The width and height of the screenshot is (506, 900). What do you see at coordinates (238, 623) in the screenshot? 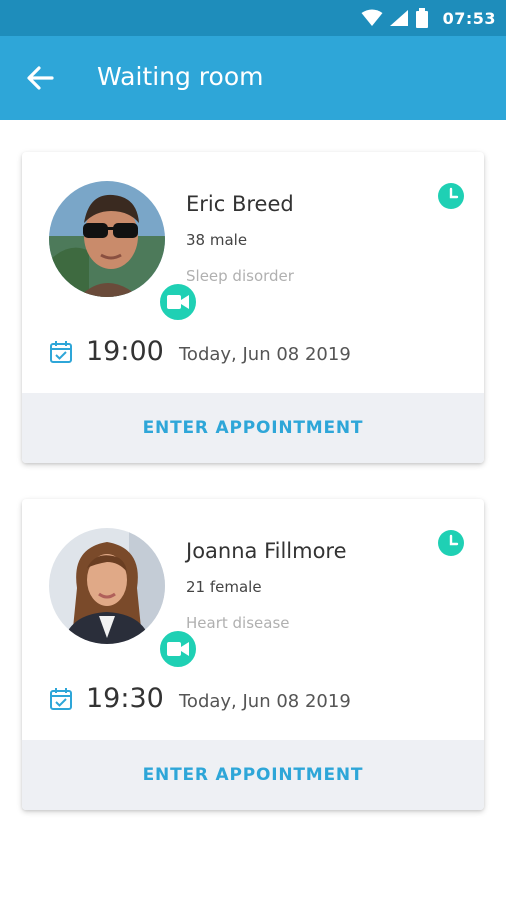
I see `patient-condition: Heart disease` at bounding box center [238, 623].